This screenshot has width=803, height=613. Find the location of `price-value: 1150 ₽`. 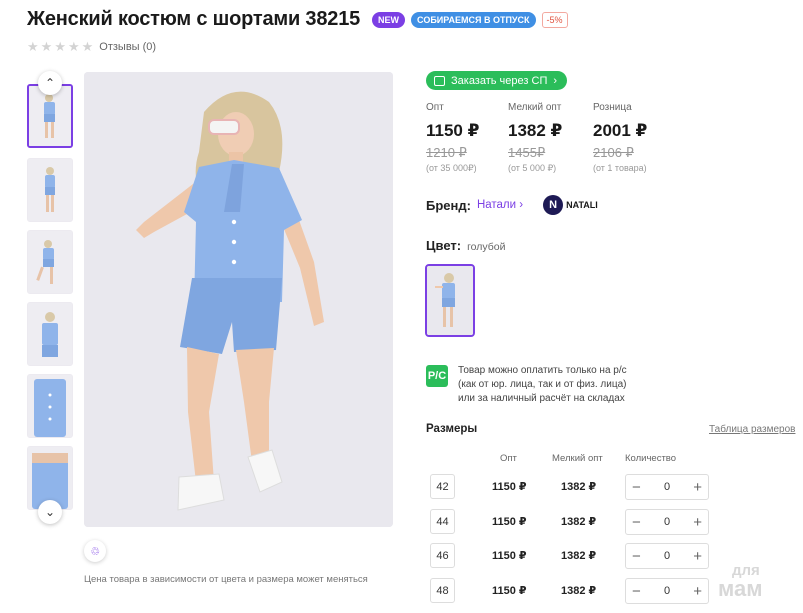

price-value: 1150 ₽ is located at coordinates (453, 130).